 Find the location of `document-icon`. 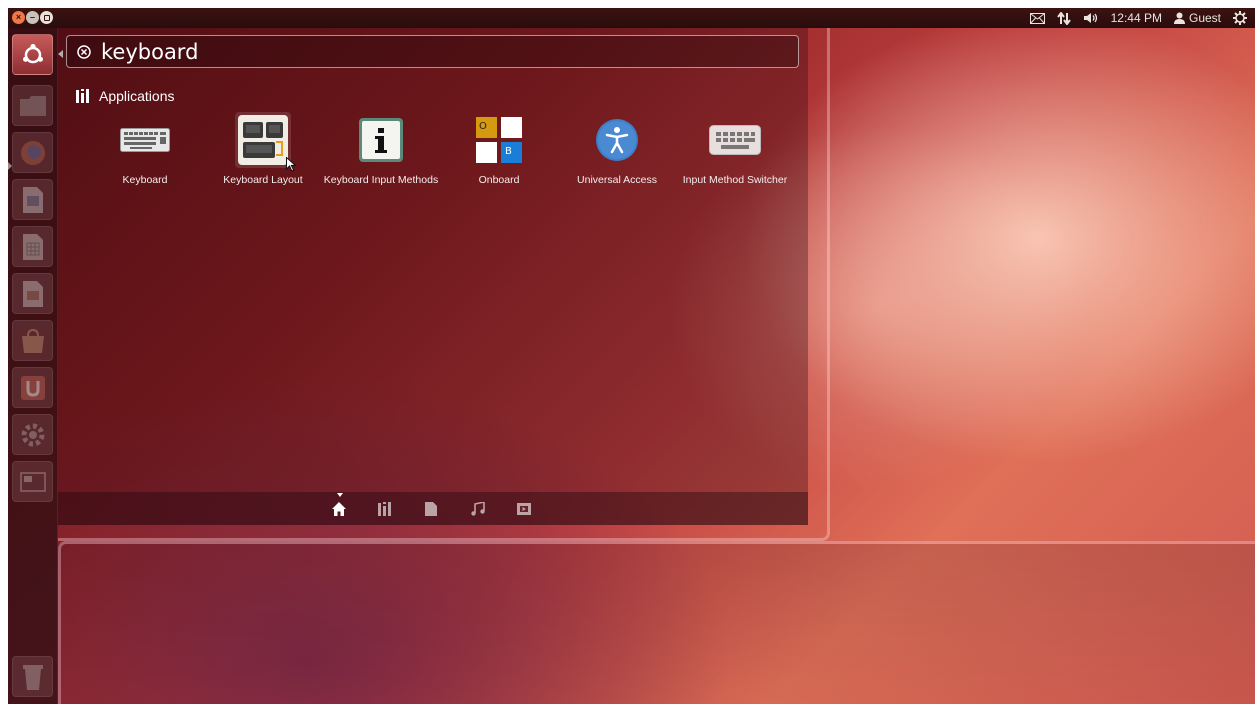

document-icon is located at coordinates (32, 199).